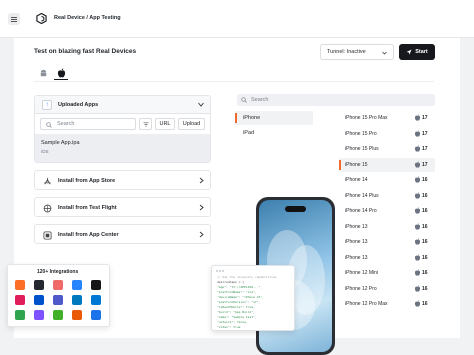 Image resolution: width=474 pixels, height=355 pixels. I want to click on install-label: Install from App Store, so click(87, 181).